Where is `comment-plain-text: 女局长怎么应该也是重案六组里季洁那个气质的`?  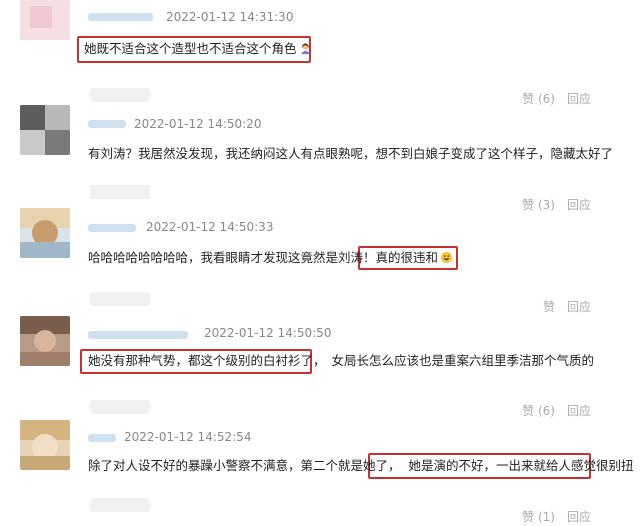 comment-plain-text: 女局长怎么应该也是重案六组里季洁那个气质的 is located at coordinates (463, 360).